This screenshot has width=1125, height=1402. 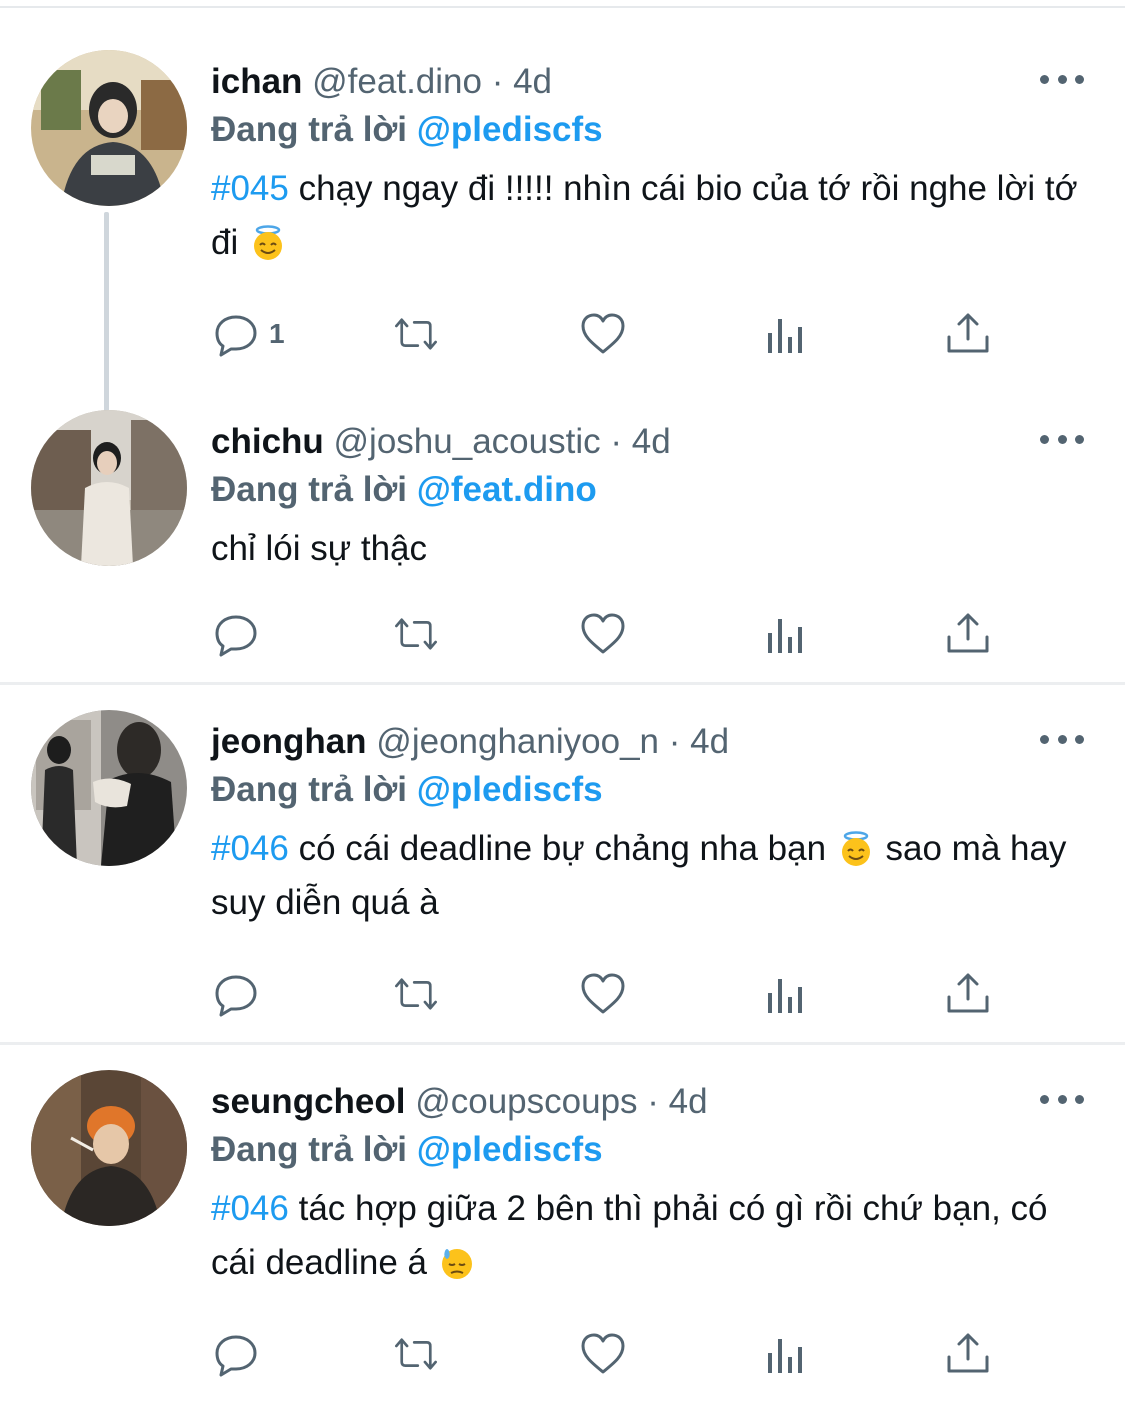 I want to click on tweet-header: chichu @joshu_acoustic · 4d, so click(x=441, y=442).